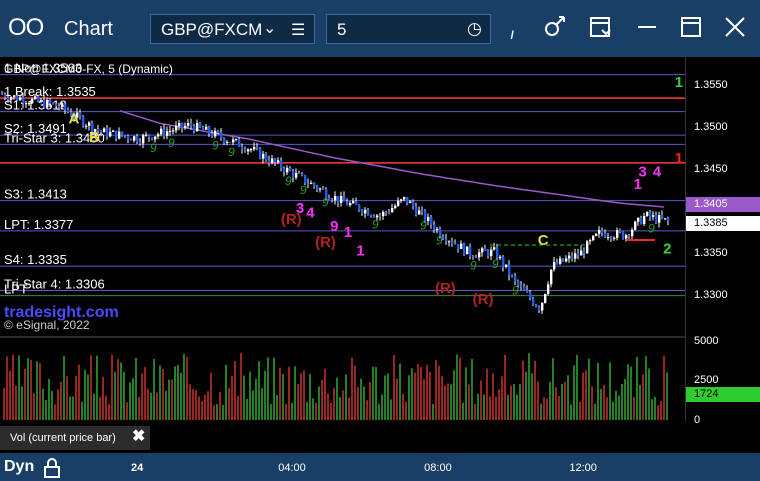 This screenshot has width=760, height=481. What do you see at coordinates (638, 184) in the screenshot?
I see `annotation-12: 1` at bounding box center [638, 184].